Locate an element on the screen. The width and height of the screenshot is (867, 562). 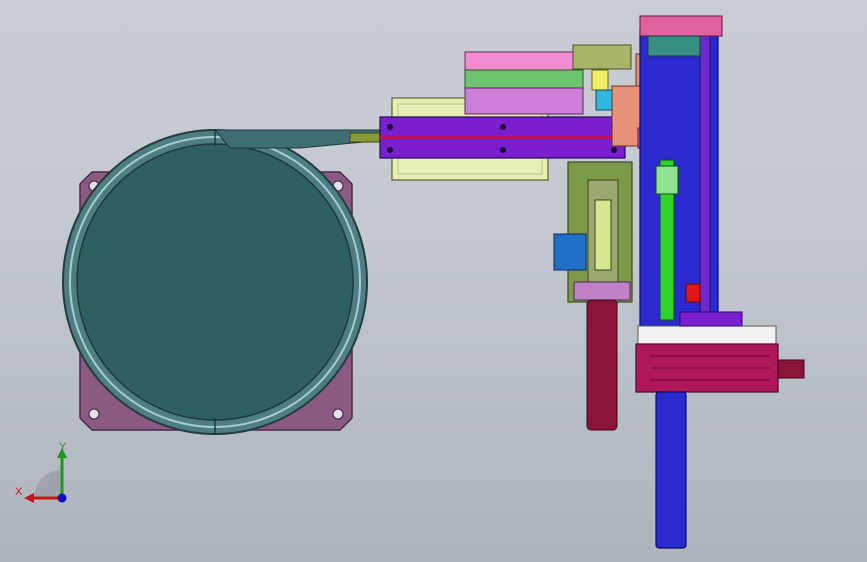
blue-sensor is located at coordinates (570, 252).